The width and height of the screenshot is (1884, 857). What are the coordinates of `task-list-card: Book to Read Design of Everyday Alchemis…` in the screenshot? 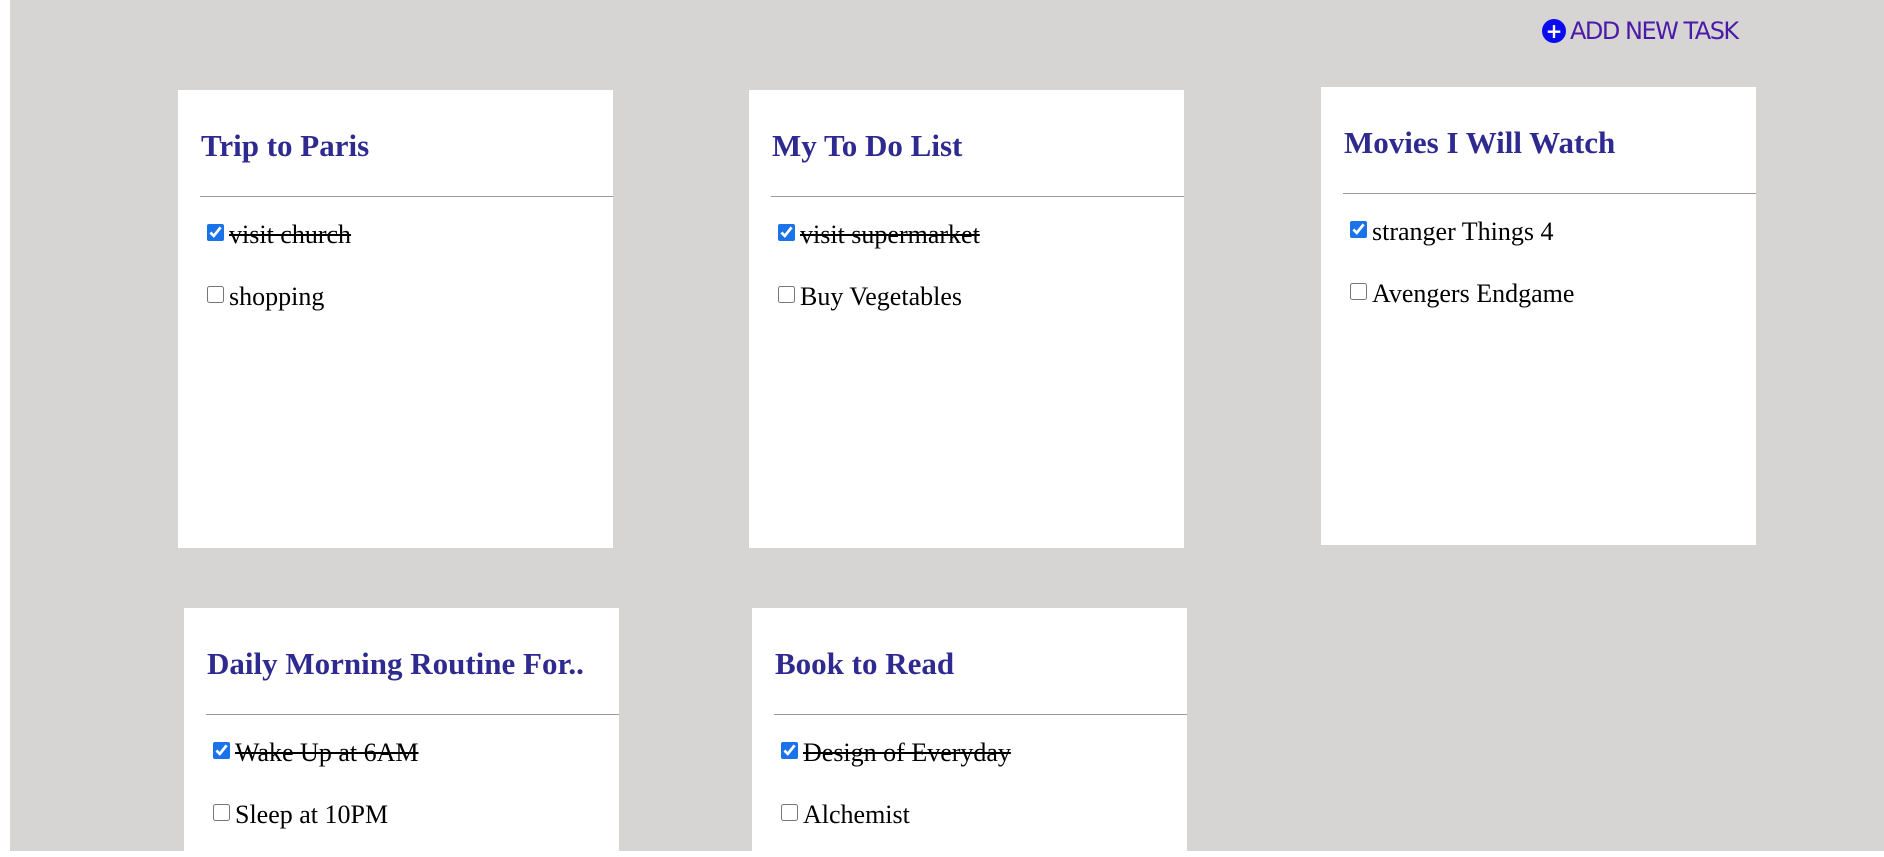 It's located at (969, 729).